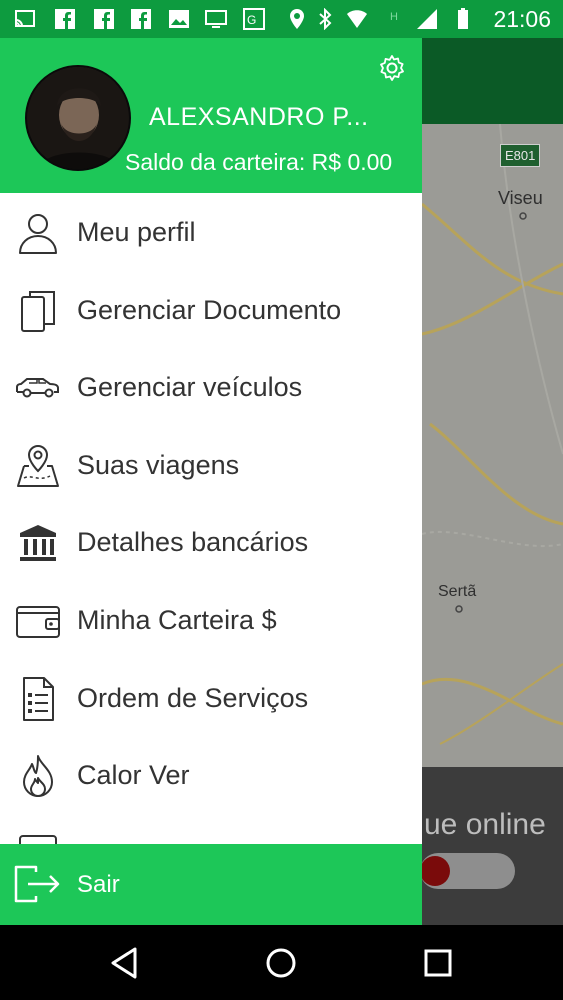  Describe the element at coordinates (357, 19) in the screenshot. I see `wifi-icon` at that location.